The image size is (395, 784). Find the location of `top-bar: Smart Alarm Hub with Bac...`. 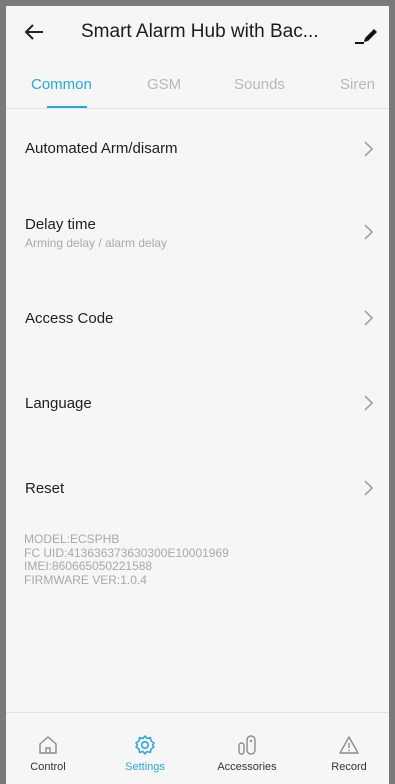

top-bar: Smart Alarm Hub with Bac... is located at coordinates (197, 32).